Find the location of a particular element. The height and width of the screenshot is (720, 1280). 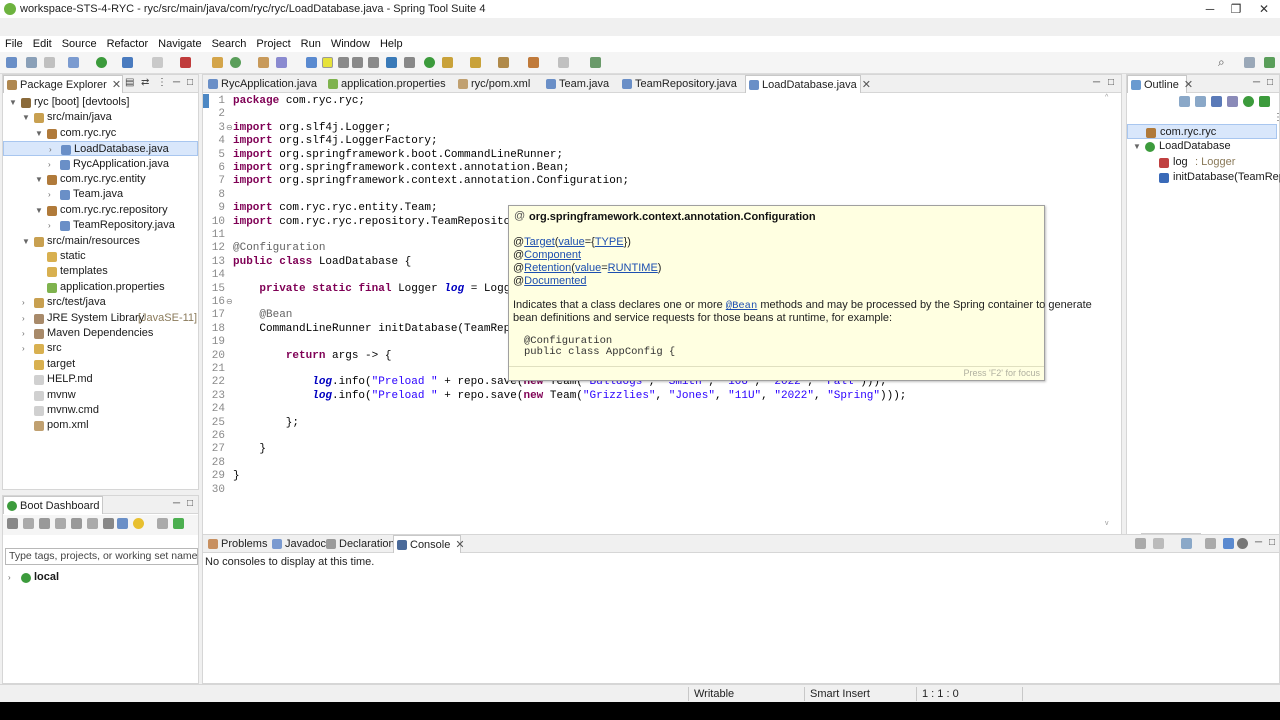

link-type: TYPE is located at coordinates (609, 242).